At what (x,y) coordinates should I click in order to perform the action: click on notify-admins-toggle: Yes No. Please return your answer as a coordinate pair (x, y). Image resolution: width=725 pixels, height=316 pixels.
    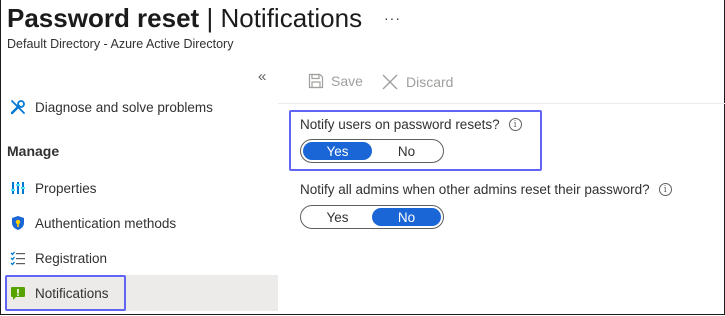
    Looking at the image, I should click on (372, 217).